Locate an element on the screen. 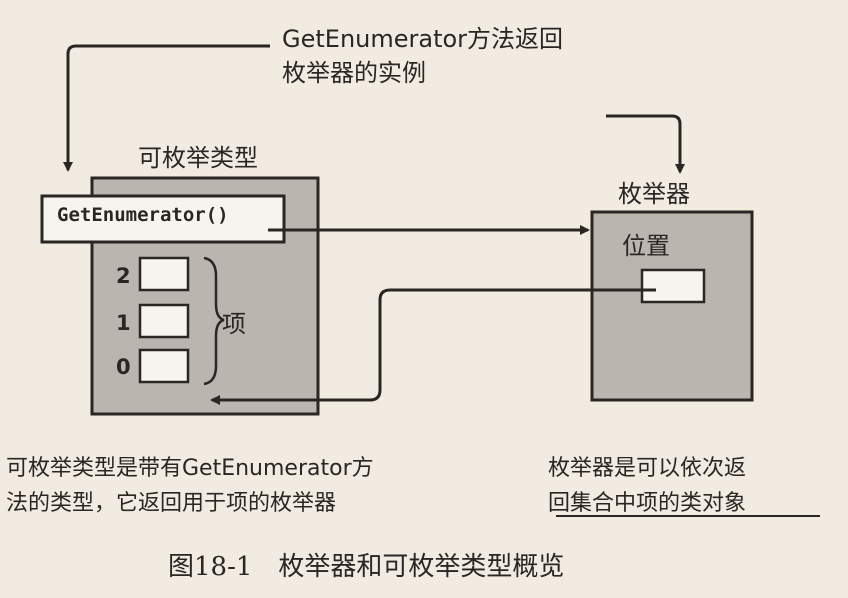 This screenshot has width=848, height=598. callout-line-1: GetEnumerator方法返回 is located at coordinates (423, 39).